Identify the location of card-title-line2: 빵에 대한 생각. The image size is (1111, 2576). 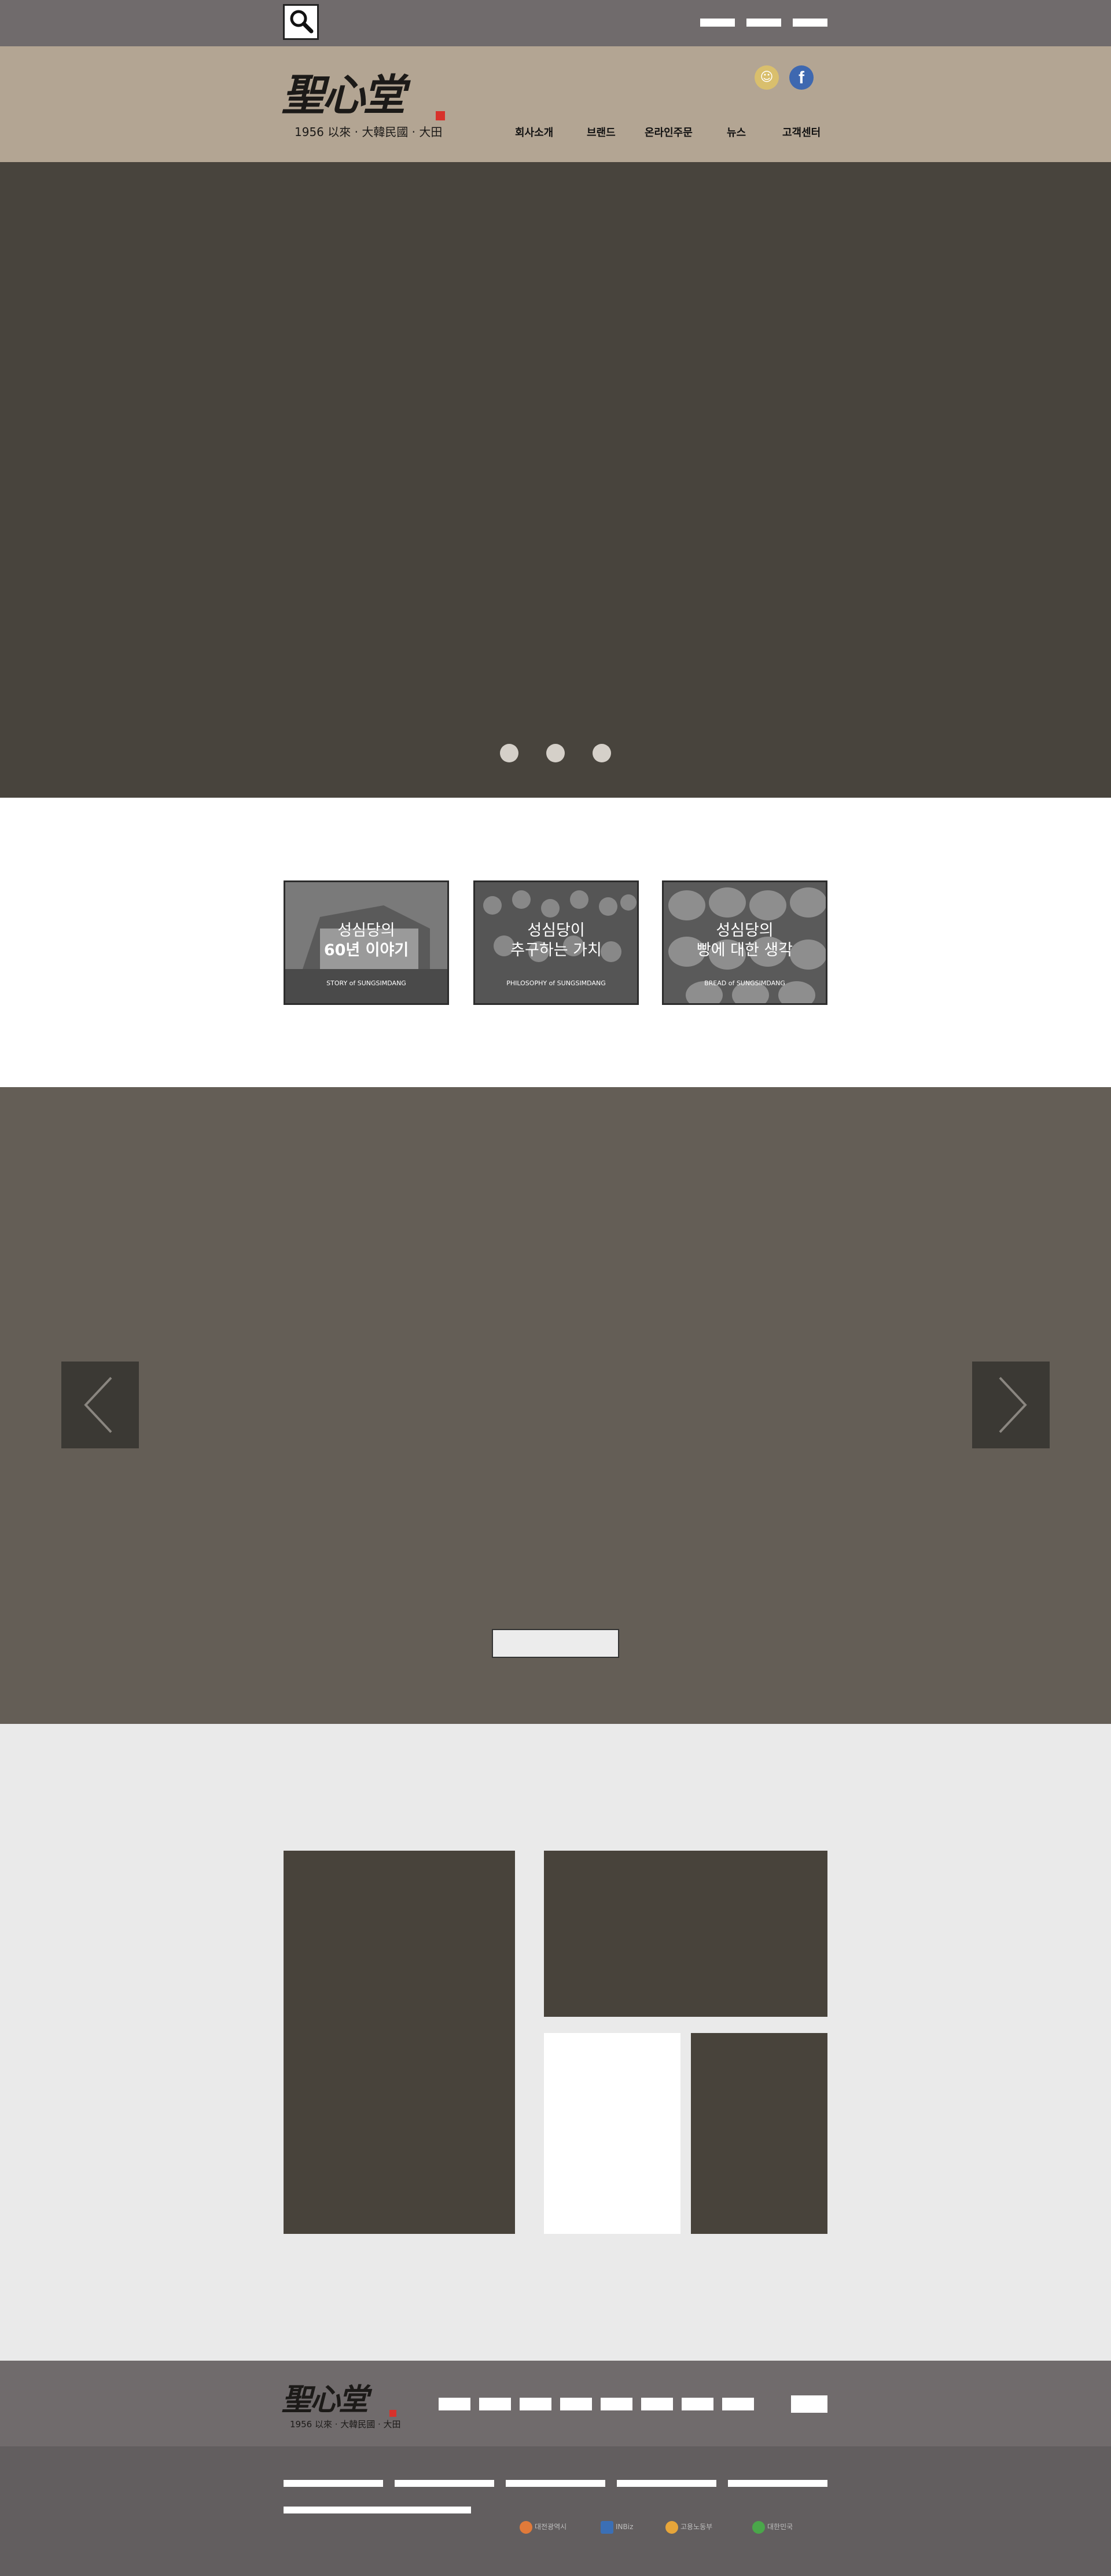
(744, 950).